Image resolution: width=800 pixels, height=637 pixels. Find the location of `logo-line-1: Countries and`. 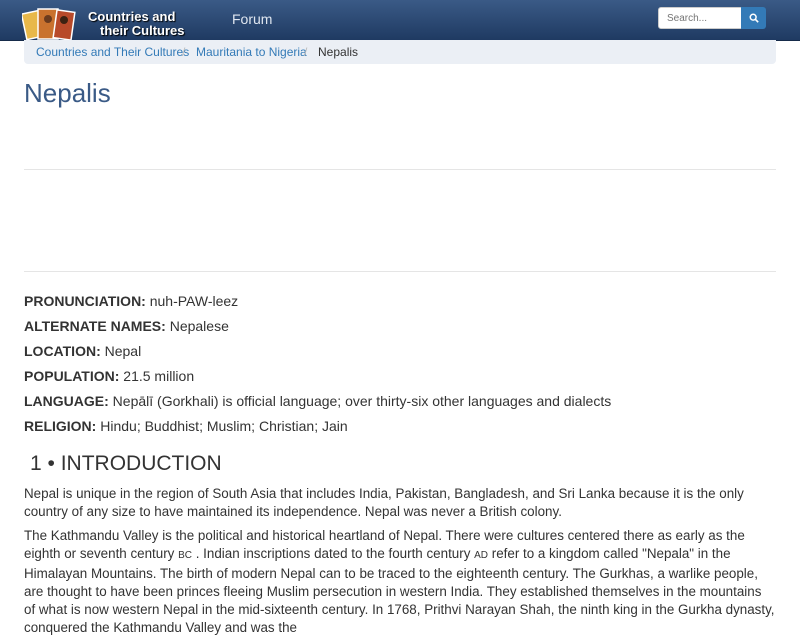

logo-line-1: Countries and is located at coordinates (132, 16).